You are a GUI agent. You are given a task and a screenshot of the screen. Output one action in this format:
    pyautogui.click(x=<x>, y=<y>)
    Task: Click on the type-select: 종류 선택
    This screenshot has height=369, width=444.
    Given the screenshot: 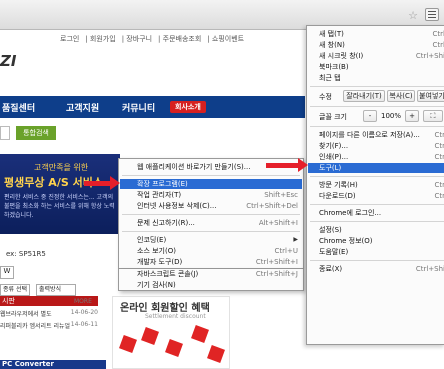 What is the action you would take?
    pyautogui.click(x=15, y=290)
    